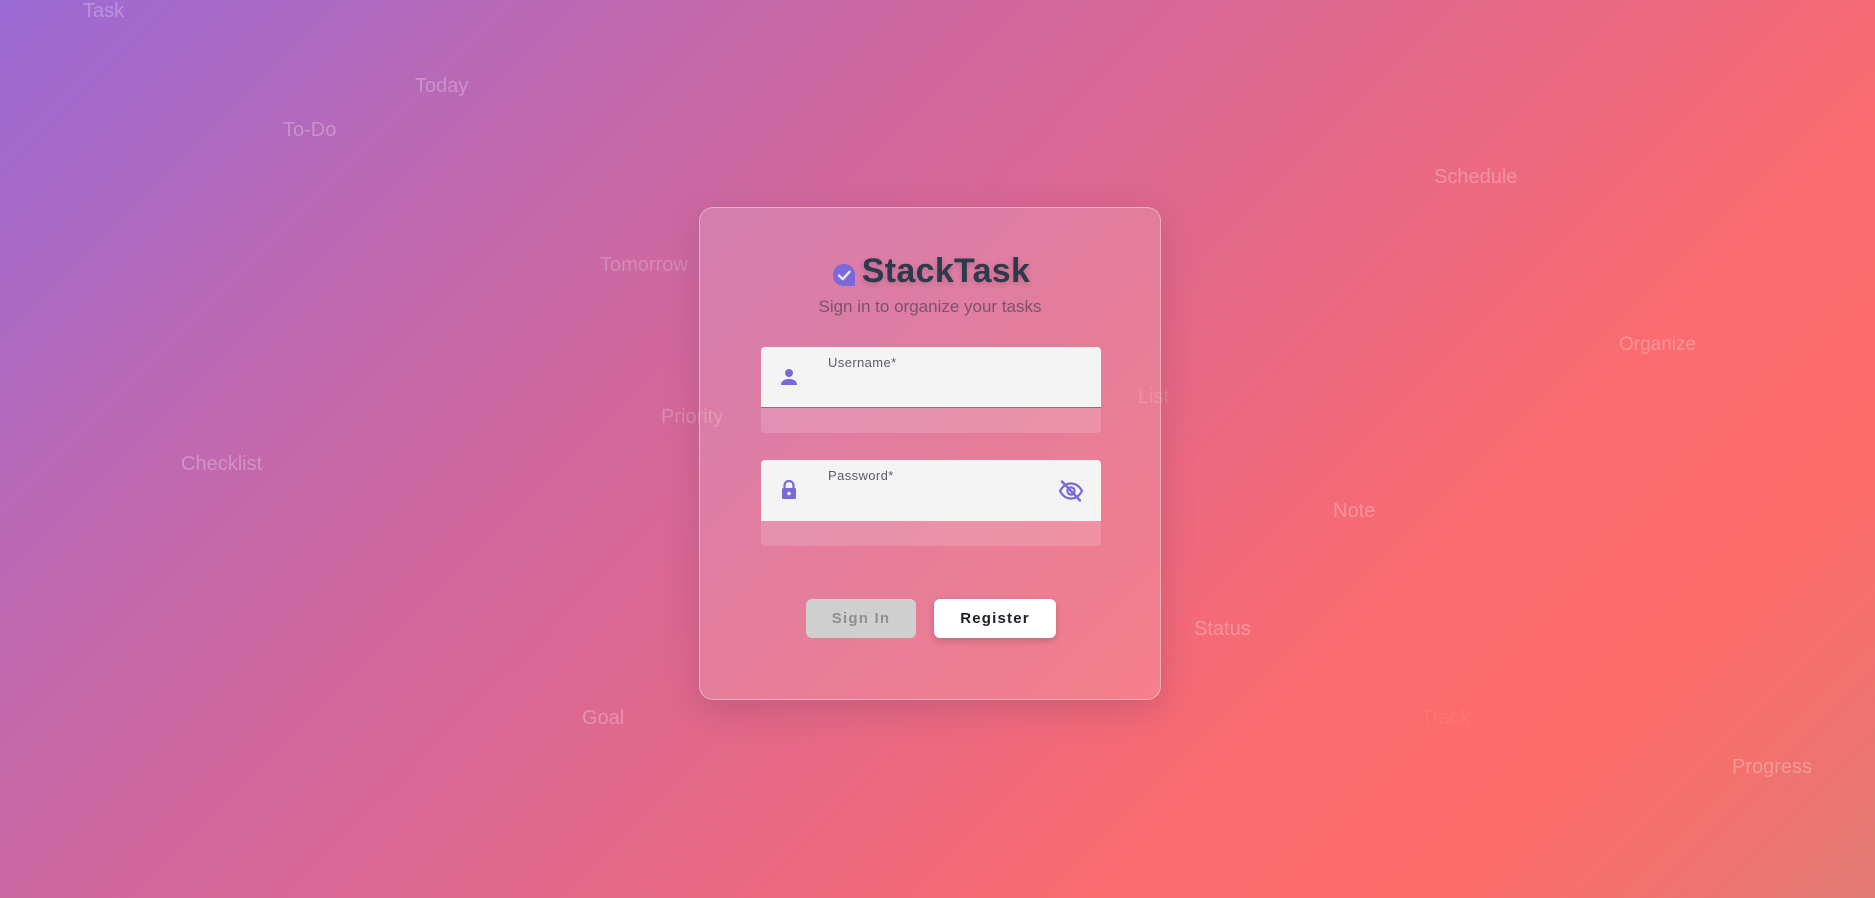  What do you see at coordinates (222, 464) in the screenshot?
I see `background-word-checklist: Checklist` at bounding box center [222, 464].